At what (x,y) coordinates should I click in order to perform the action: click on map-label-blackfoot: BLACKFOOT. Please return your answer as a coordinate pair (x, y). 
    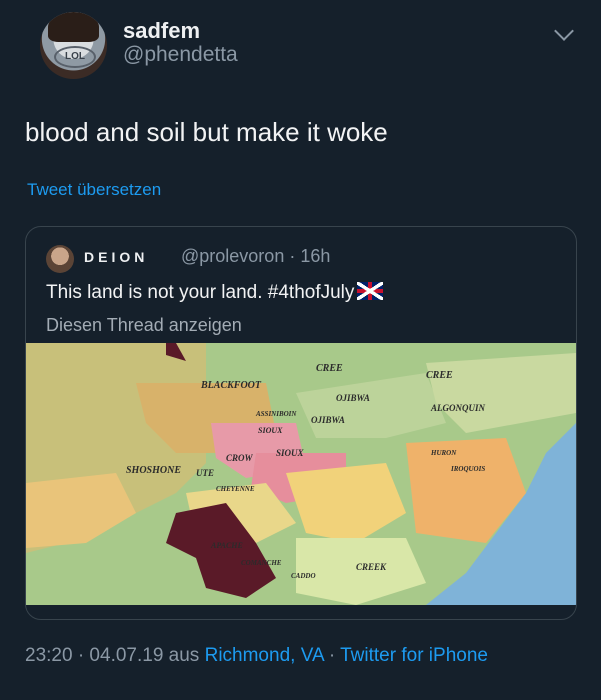
    Looking at the image, I should click on (231, 385).